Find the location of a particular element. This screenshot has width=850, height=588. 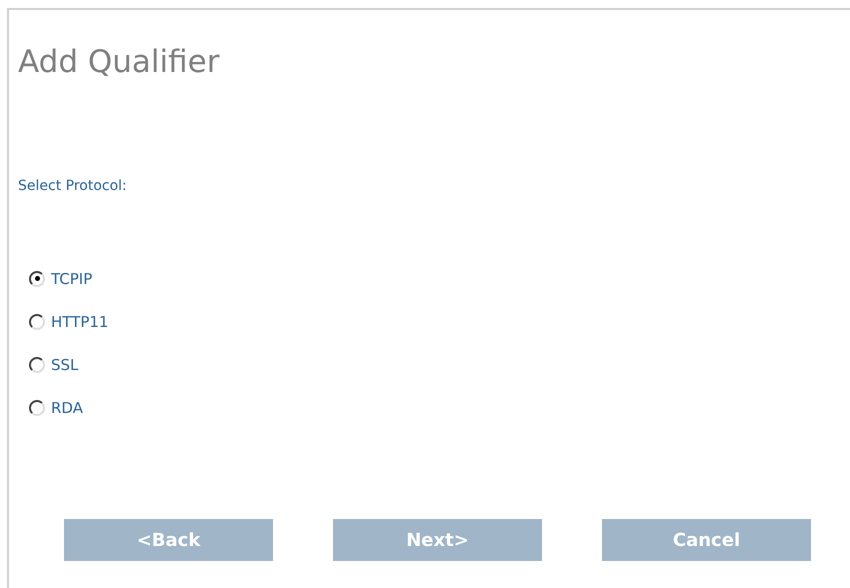

prompt-label: Select Protocol: is located at coordinates (73, 186).